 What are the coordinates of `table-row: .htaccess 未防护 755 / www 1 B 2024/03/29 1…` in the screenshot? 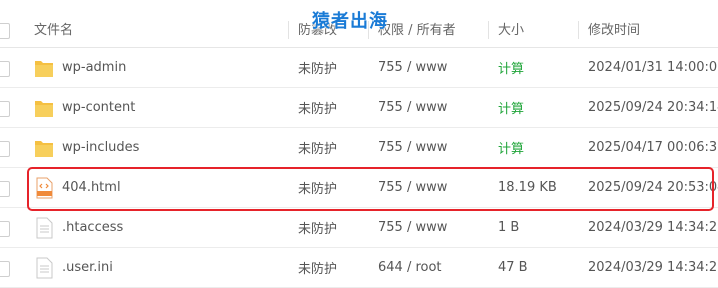 It's located at (359, 228).